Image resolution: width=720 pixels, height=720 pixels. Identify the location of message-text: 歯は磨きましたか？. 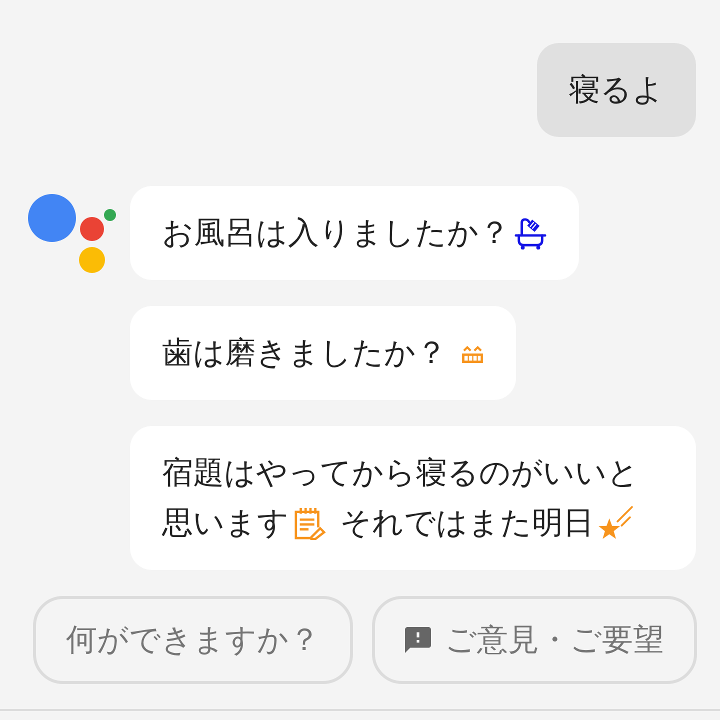
(304, 353).